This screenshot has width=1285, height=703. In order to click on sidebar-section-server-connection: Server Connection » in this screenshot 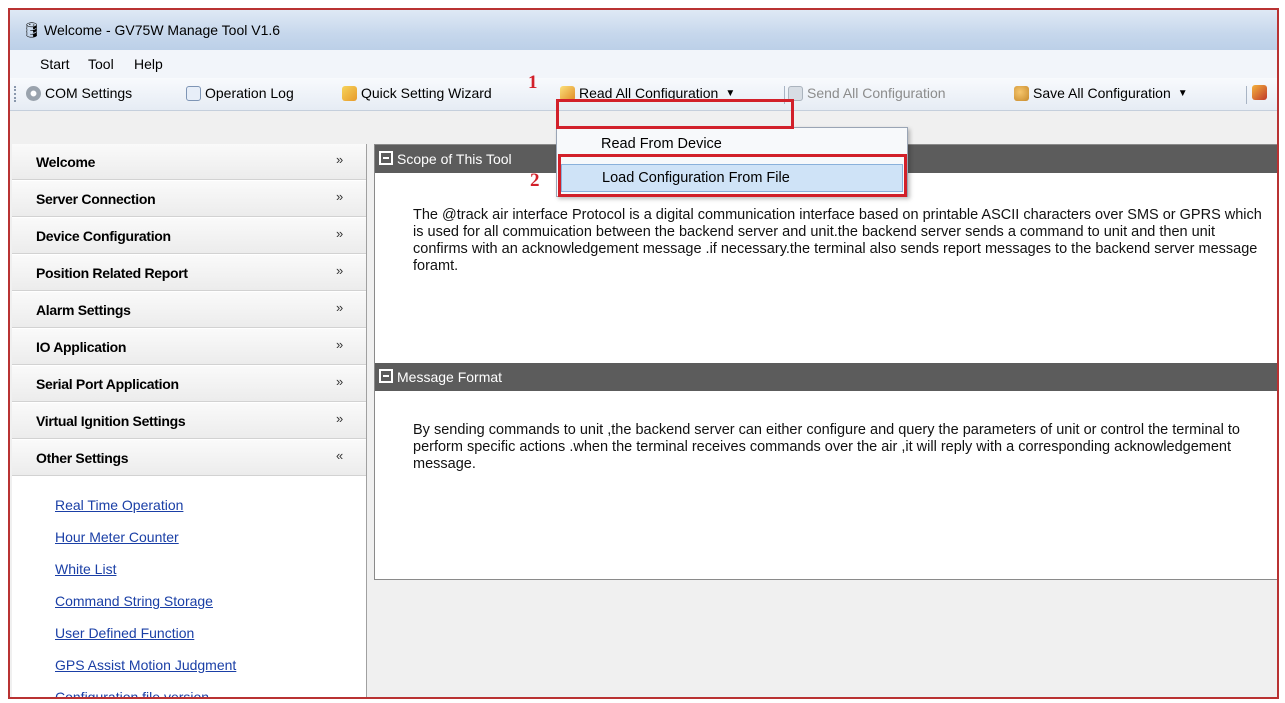, I will do `click(189, 199)`.